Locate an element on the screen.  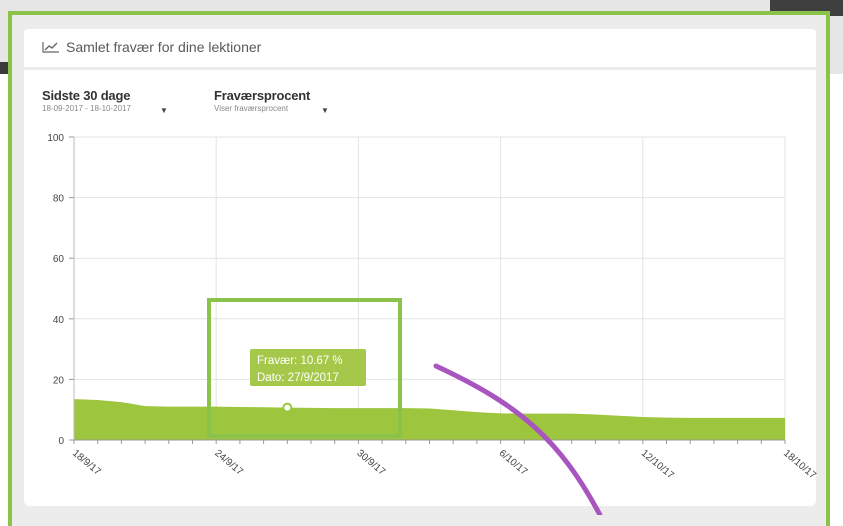
annotation-curve is located at coordinates (518, 439).